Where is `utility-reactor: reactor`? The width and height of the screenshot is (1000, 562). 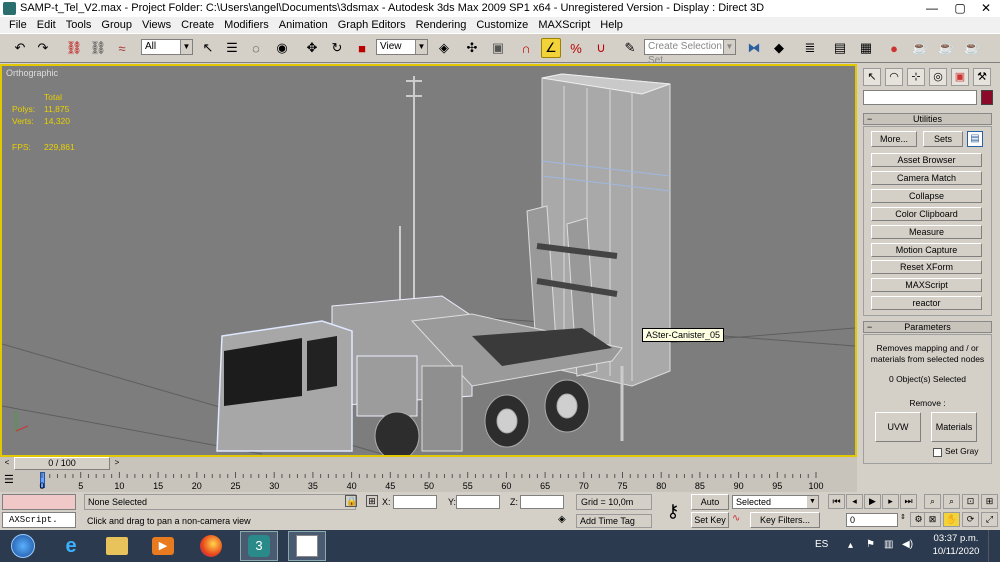 utility-reactor: reactor is located at coordinates (926, 303).